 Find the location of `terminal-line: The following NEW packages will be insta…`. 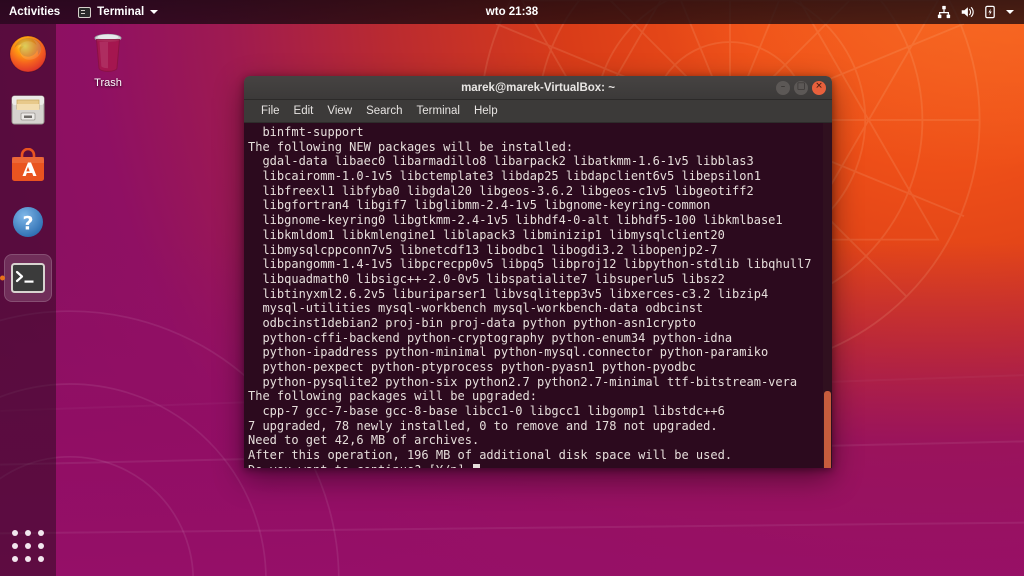

terminal-line: The following NEW packages will be insta… is located at coordinates (411, 146).